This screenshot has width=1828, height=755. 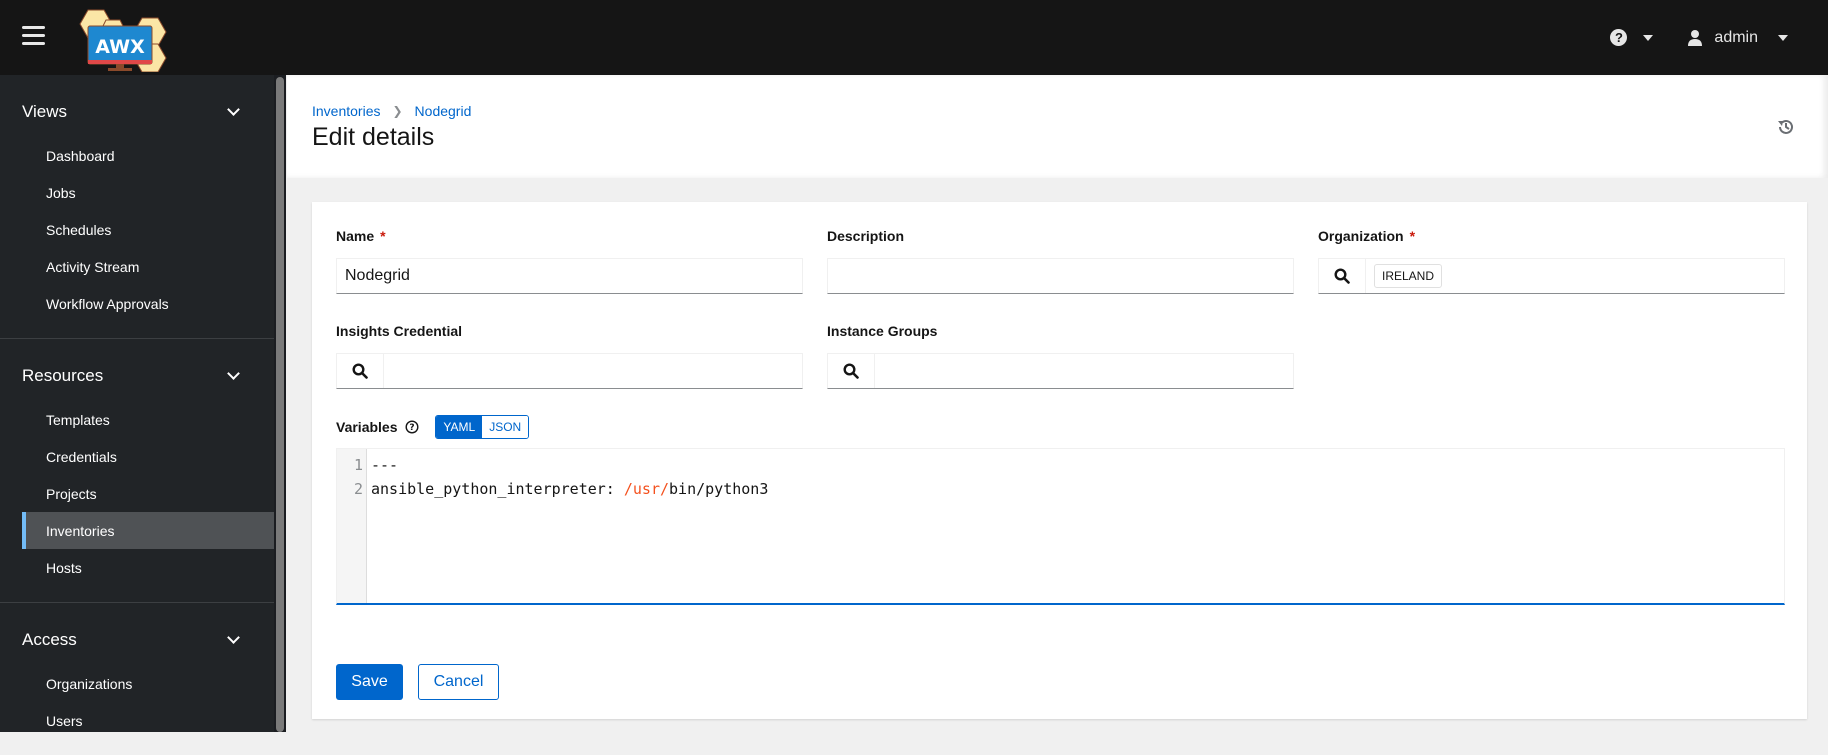 I want to click on sidebar-item-templates: Templates, so click(x=148, y=419).